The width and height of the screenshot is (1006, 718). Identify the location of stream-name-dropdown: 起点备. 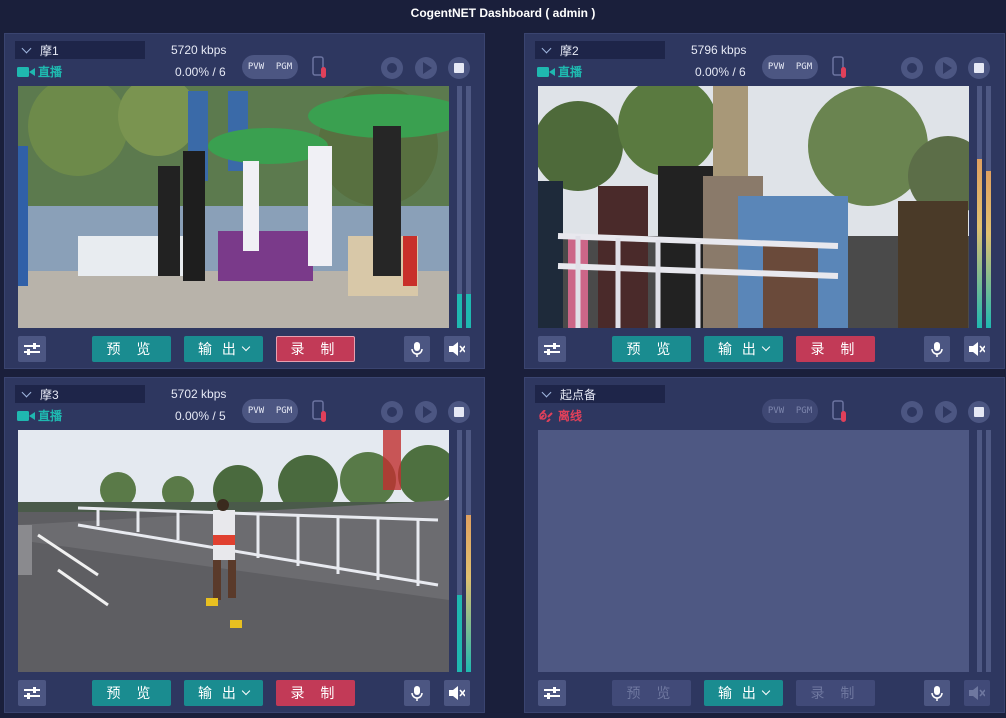
(600, 394).